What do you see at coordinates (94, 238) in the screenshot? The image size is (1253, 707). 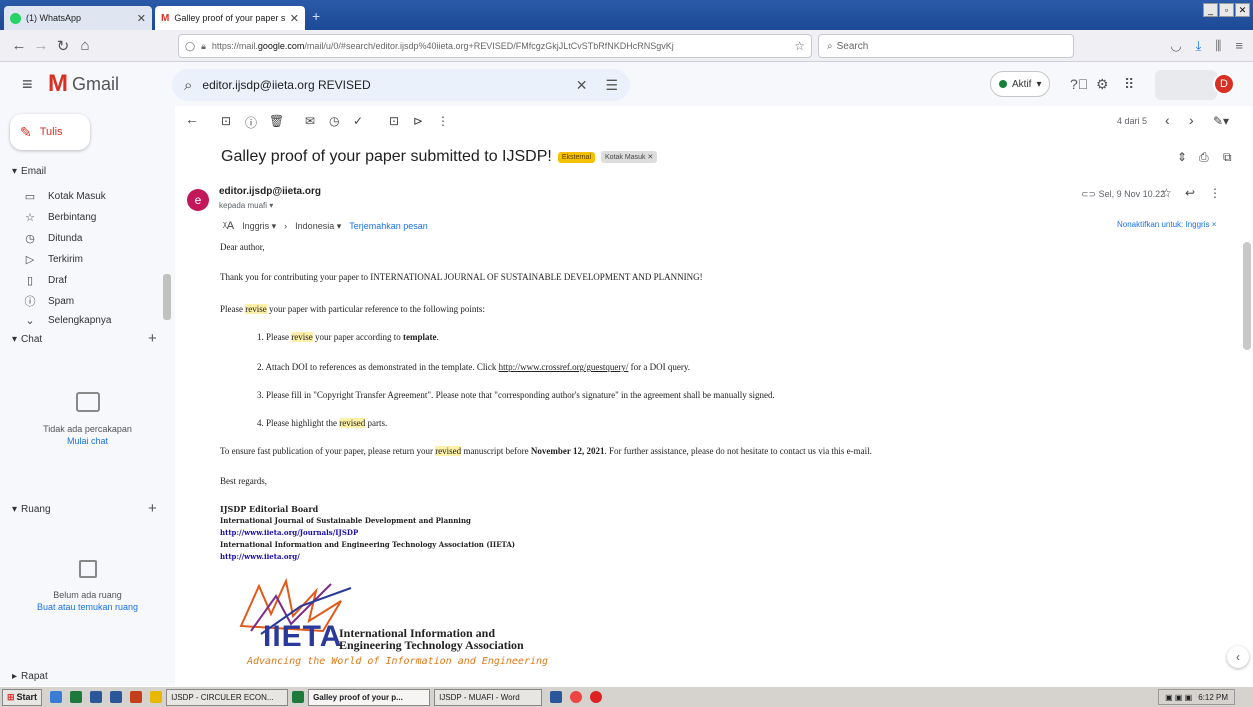 I see `sidebar-item-snoozed: ◷ Ditunda` at bounding box center [94, 238].